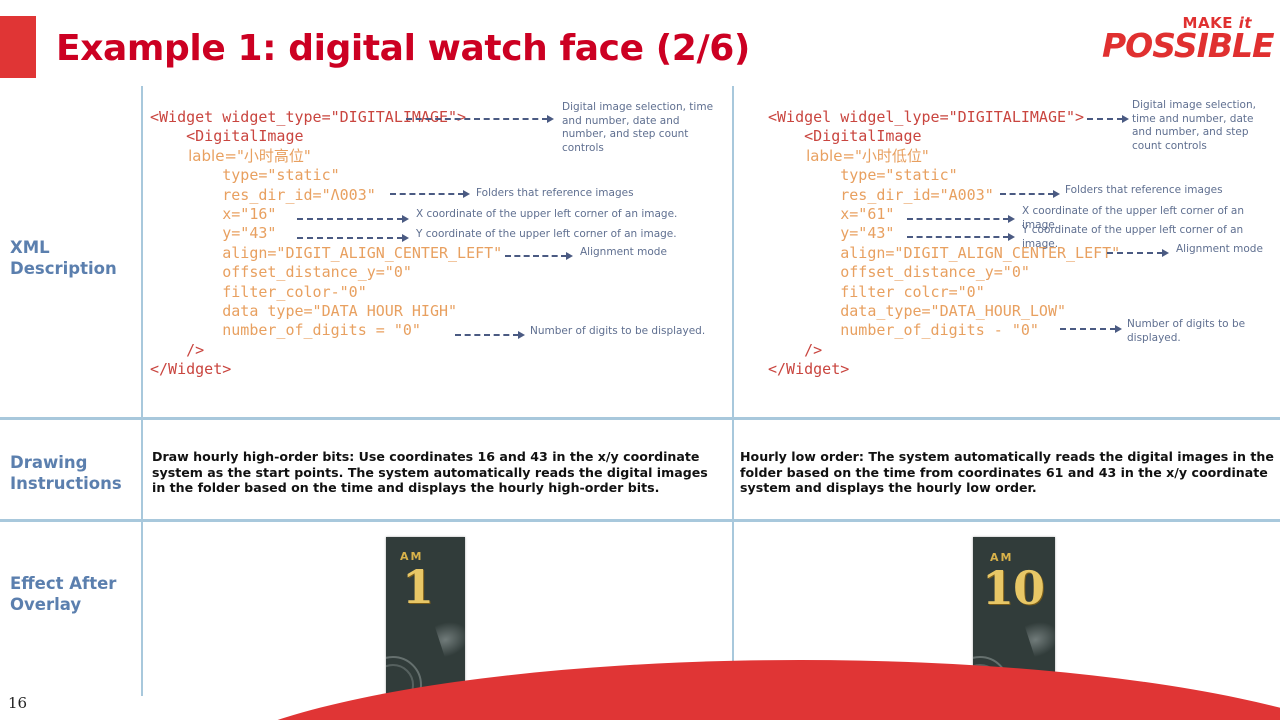  I want to click on row-label-drawing-line2: Instructions, so click(66, 484).